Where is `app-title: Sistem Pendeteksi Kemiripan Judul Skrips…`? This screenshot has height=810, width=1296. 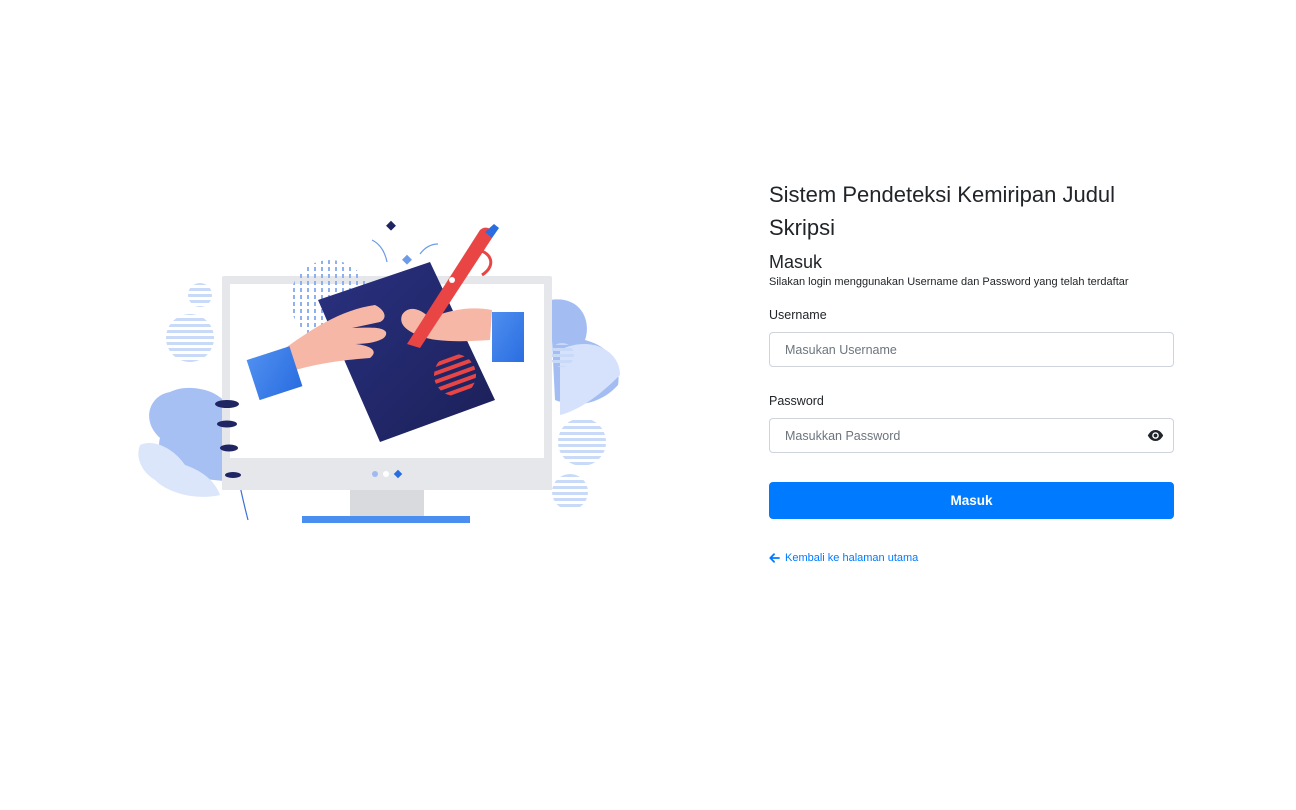
app-title: Sistem Pendeteksi Kemiripan Judul Skrips… is located at coordinates (942, 211).